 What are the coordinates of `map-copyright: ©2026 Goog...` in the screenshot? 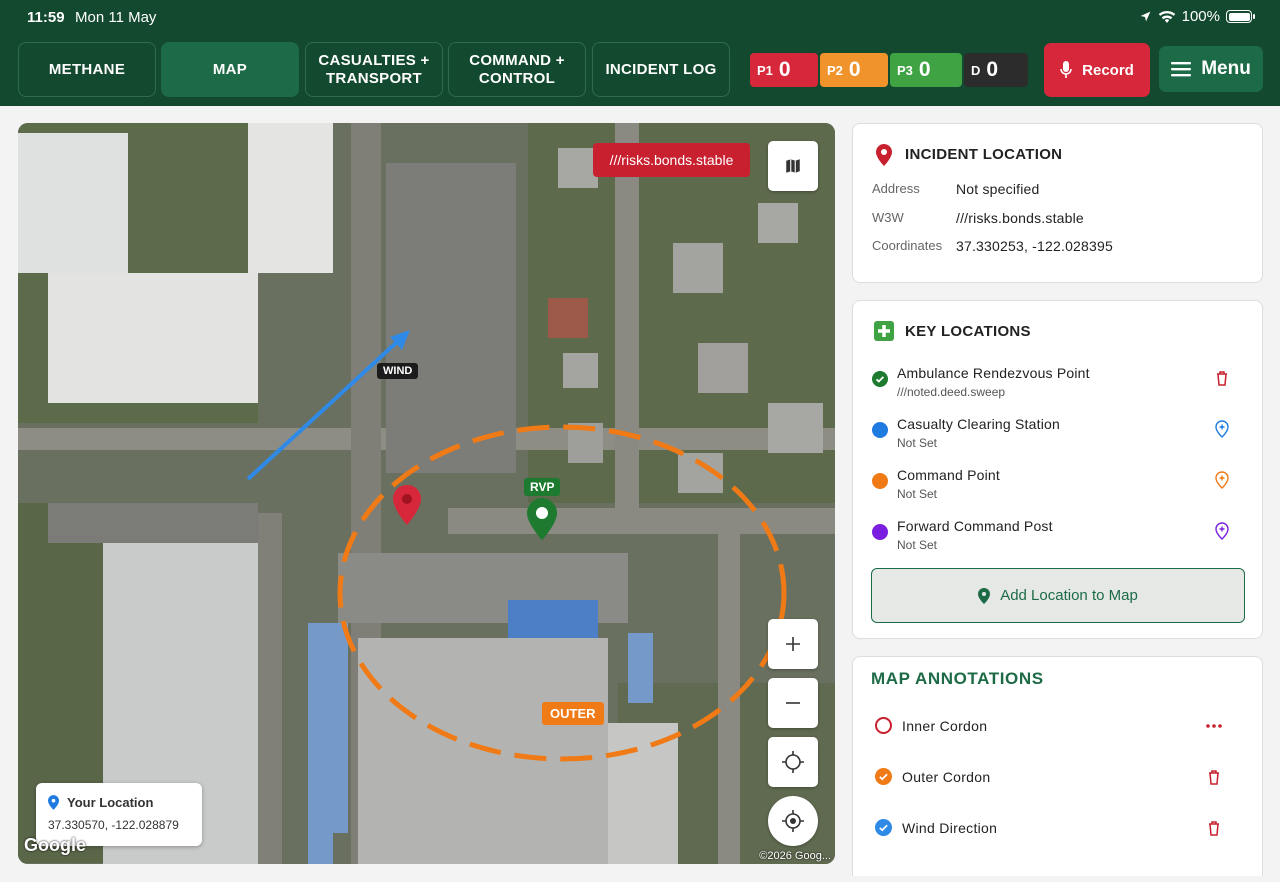 It's located at (795, 856).